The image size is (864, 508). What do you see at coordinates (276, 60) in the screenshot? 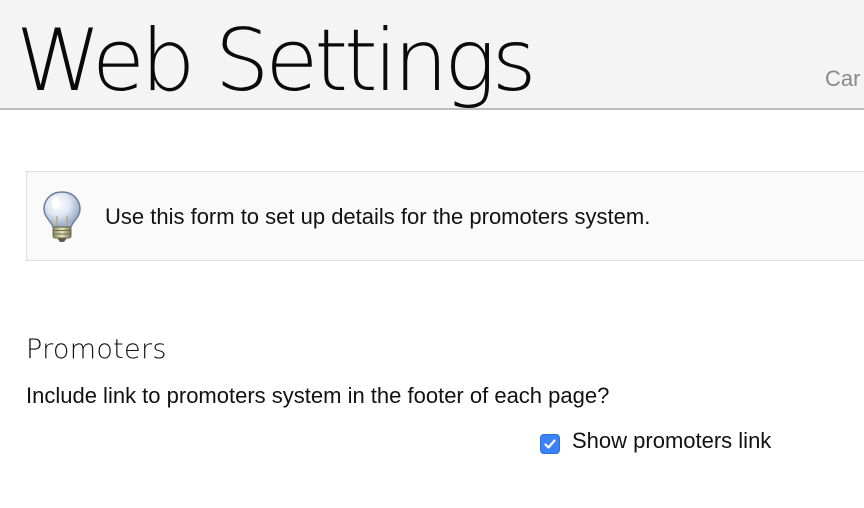
I see `page-title: Web Settings` at bounding box center [276, 60].